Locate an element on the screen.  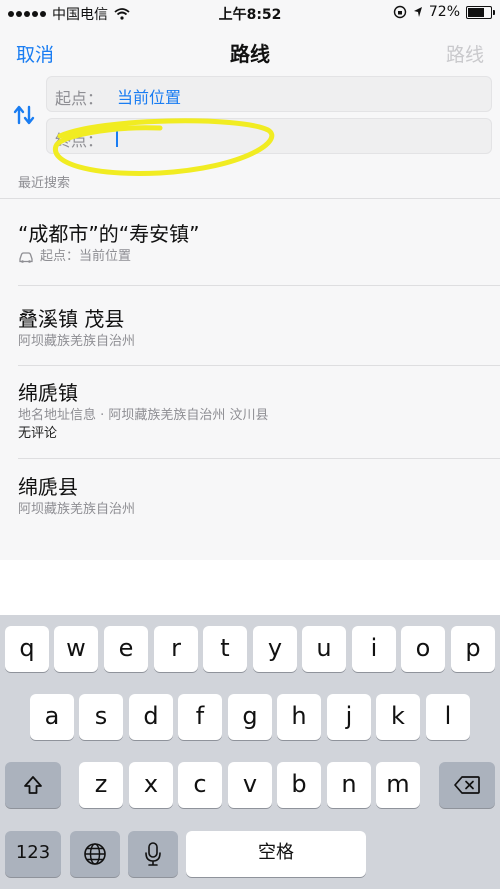
battery-percent: 72% is located at coordinates (444, 12).